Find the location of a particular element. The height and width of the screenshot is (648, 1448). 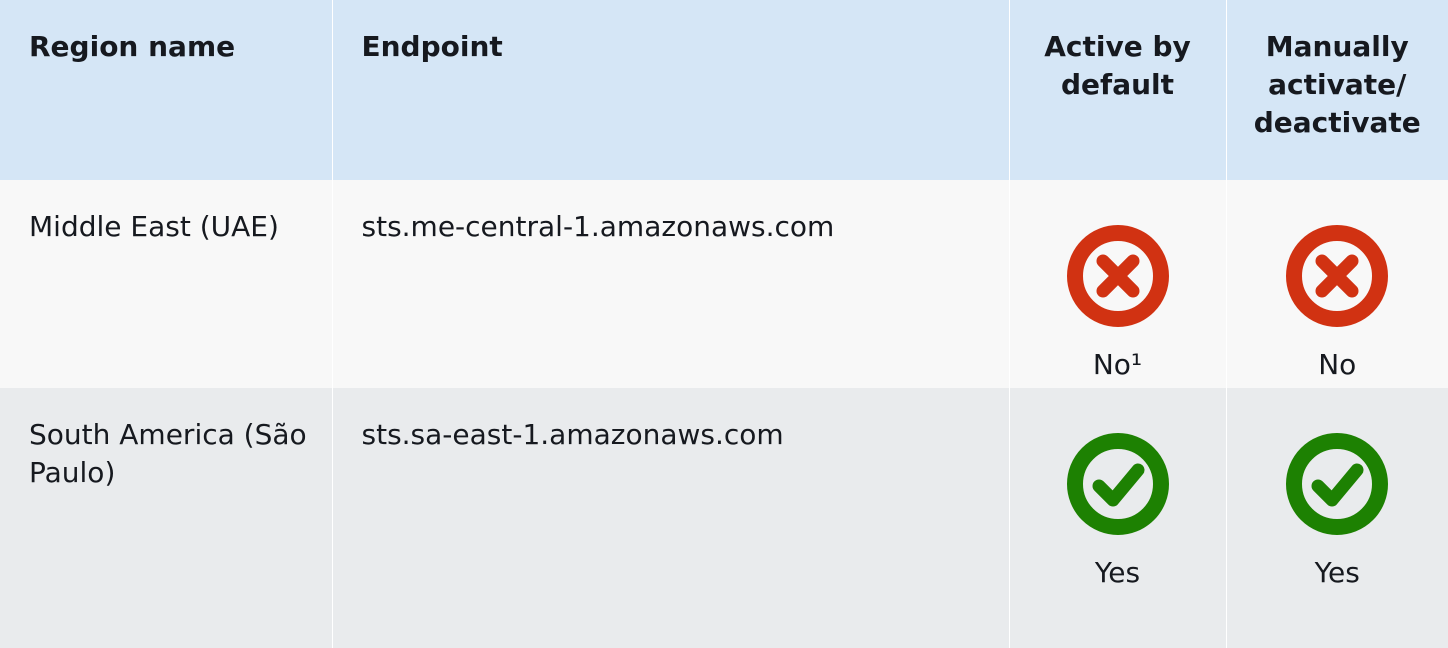

manual-activation-label: No is located at coordinates (1337, 364).